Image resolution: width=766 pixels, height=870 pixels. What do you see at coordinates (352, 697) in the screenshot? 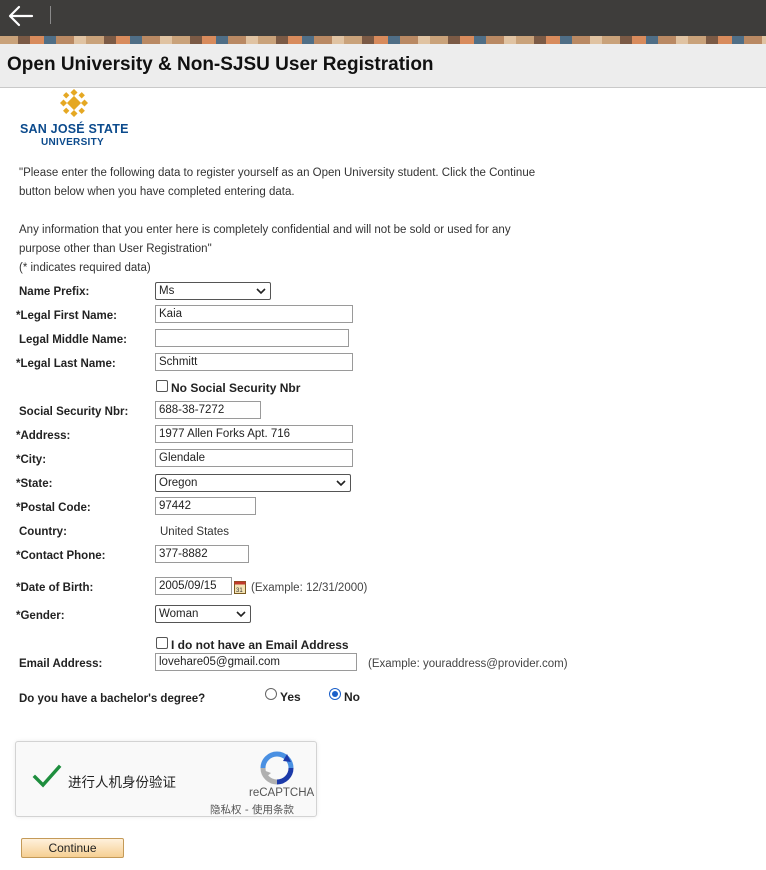
I see `bachelor-no-label: No` at bounding box center [352, 697].